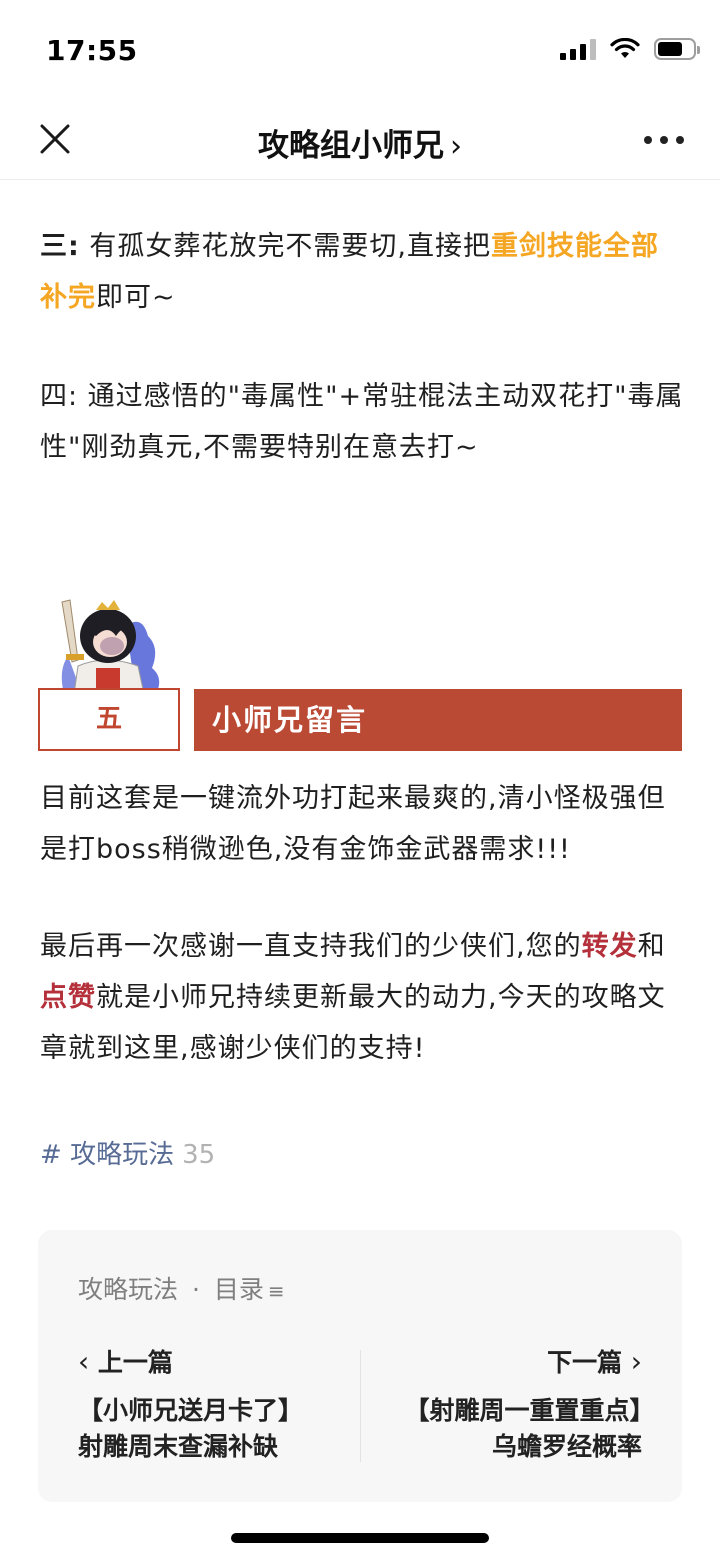  What do you see at coordinates (109, 719) in the screenshot?
I see `section-number: 五` at bounding box center [109, 719].